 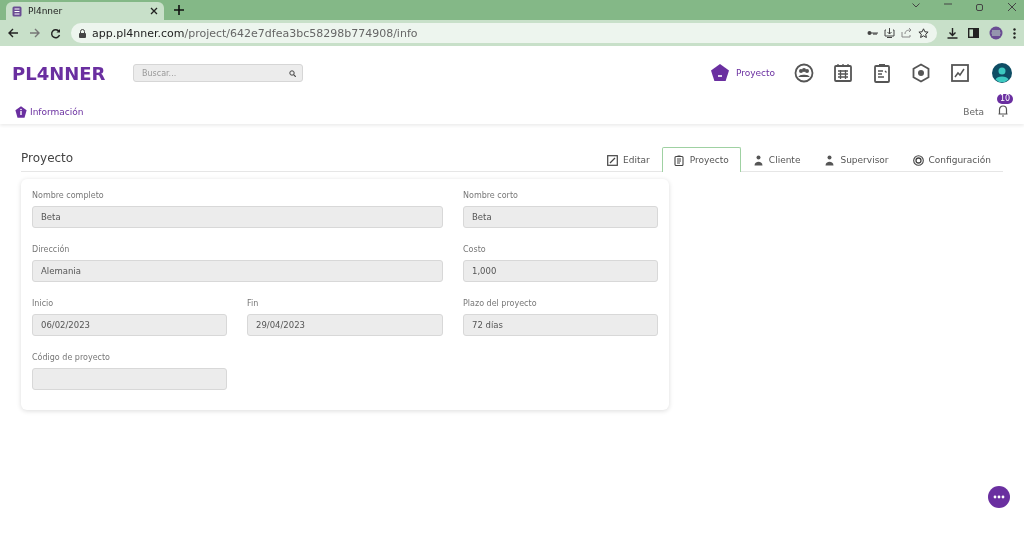 I want to click on nav-team-button, so click(x=804, y=73).